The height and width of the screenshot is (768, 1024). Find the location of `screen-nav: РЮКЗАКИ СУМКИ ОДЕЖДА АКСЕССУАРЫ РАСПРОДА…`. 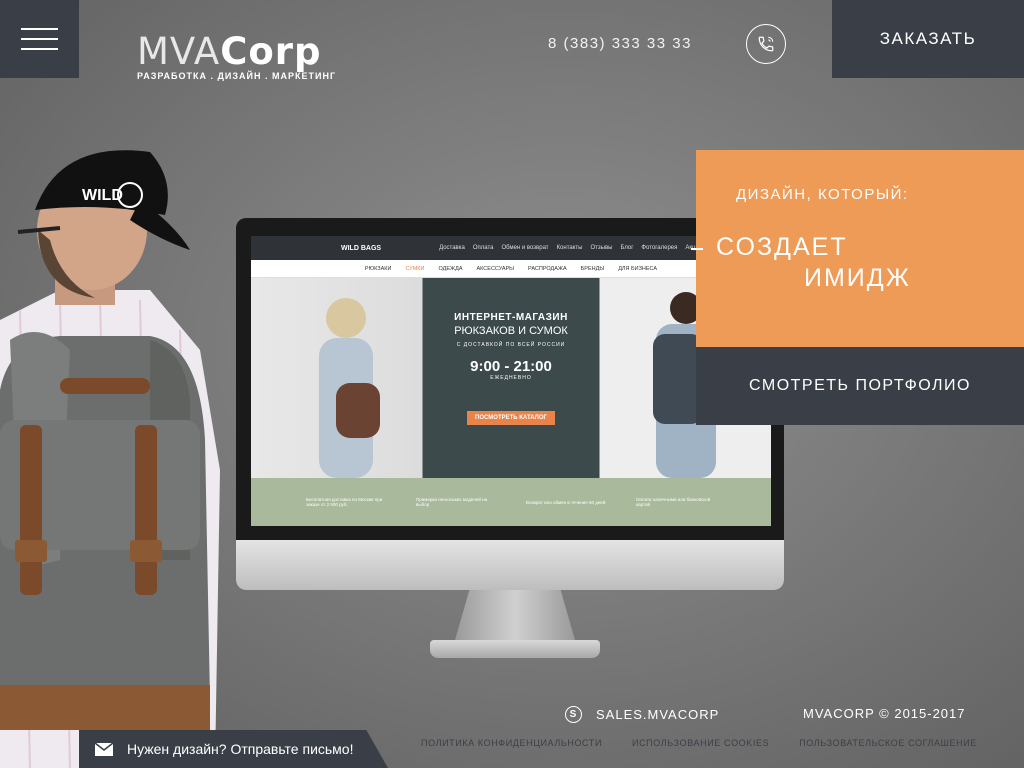

screen-nav: РЮКЗАКИ СУМКИ ОДЕЖДА АКСЕССУАРЫ РАСПРОДА… is located at coordinates (511, 269).